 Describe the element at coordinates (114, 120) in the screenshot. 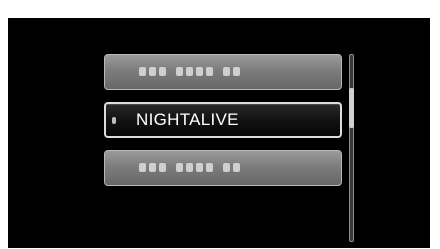

I see `bullet-icon` at that location.